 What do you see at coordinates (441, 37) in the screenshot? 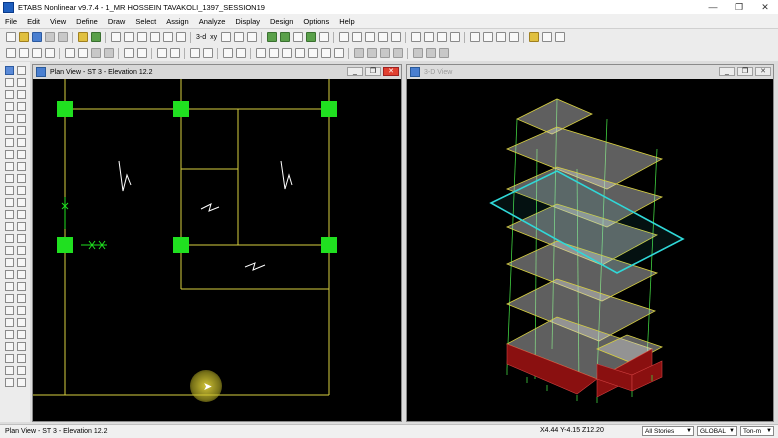
I see `stress-icon` at bounding box center [441, 37].